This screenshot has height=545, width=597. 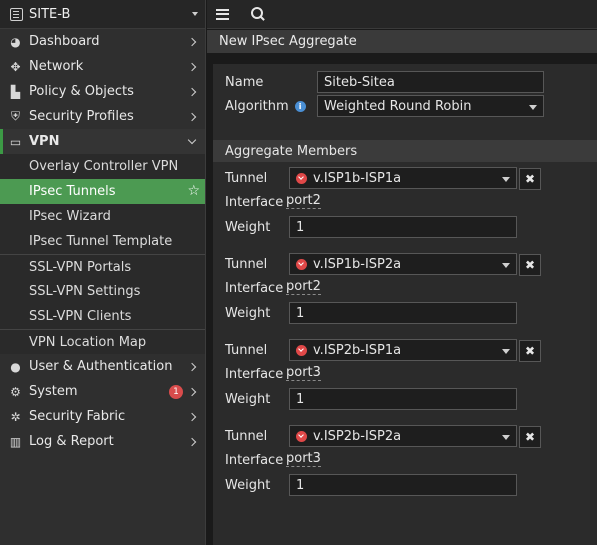 I want to click on algorithm-label: Algorithm, so click(x=257, y=106).